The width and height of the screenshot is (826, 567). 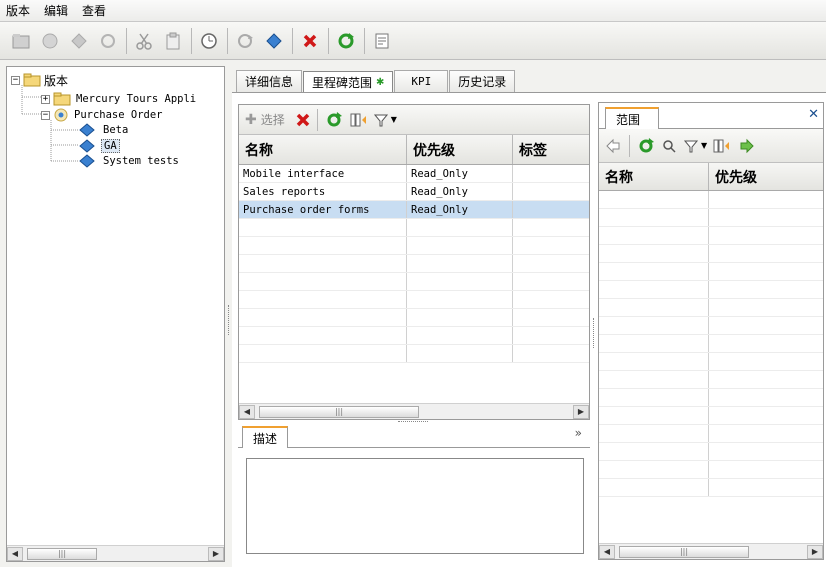 I want to click on add-icon: ✚, so click(x=251, y=119).